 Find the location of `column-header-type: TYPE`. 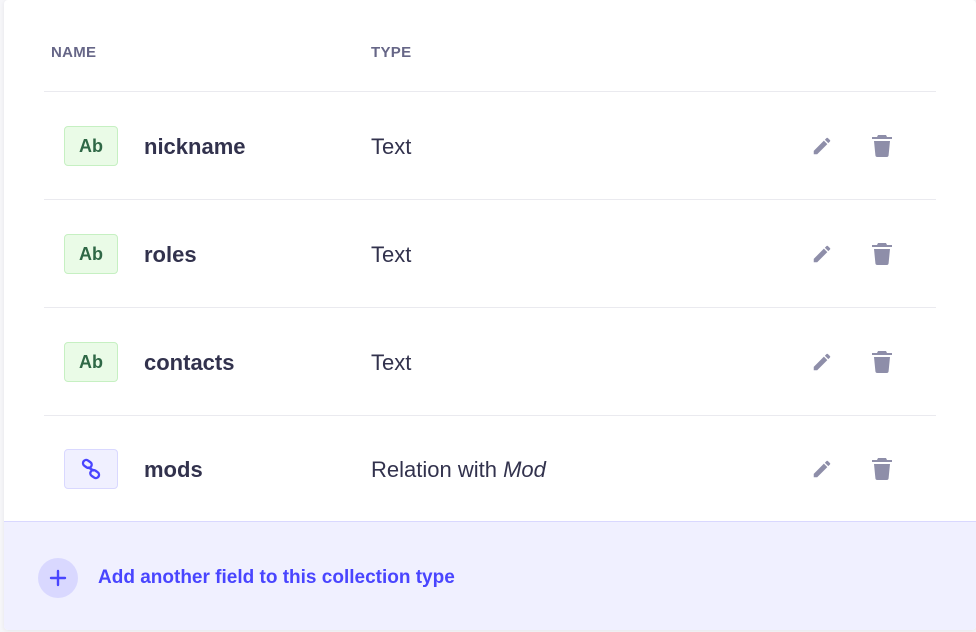

column-header-type: TYPE is located at coordinates (391, 52).